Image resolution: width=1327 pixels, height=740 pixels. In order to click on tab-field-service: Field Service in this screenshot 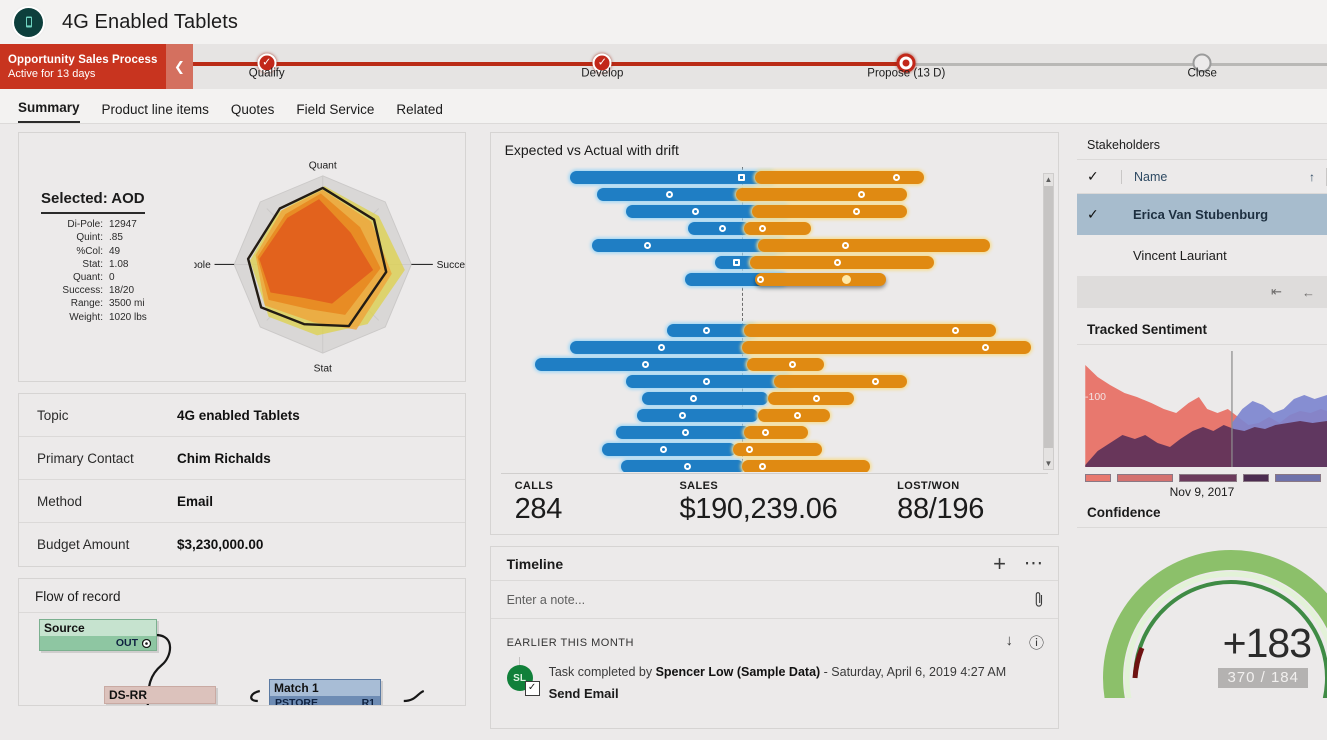, I will do `click(335, 112)`.